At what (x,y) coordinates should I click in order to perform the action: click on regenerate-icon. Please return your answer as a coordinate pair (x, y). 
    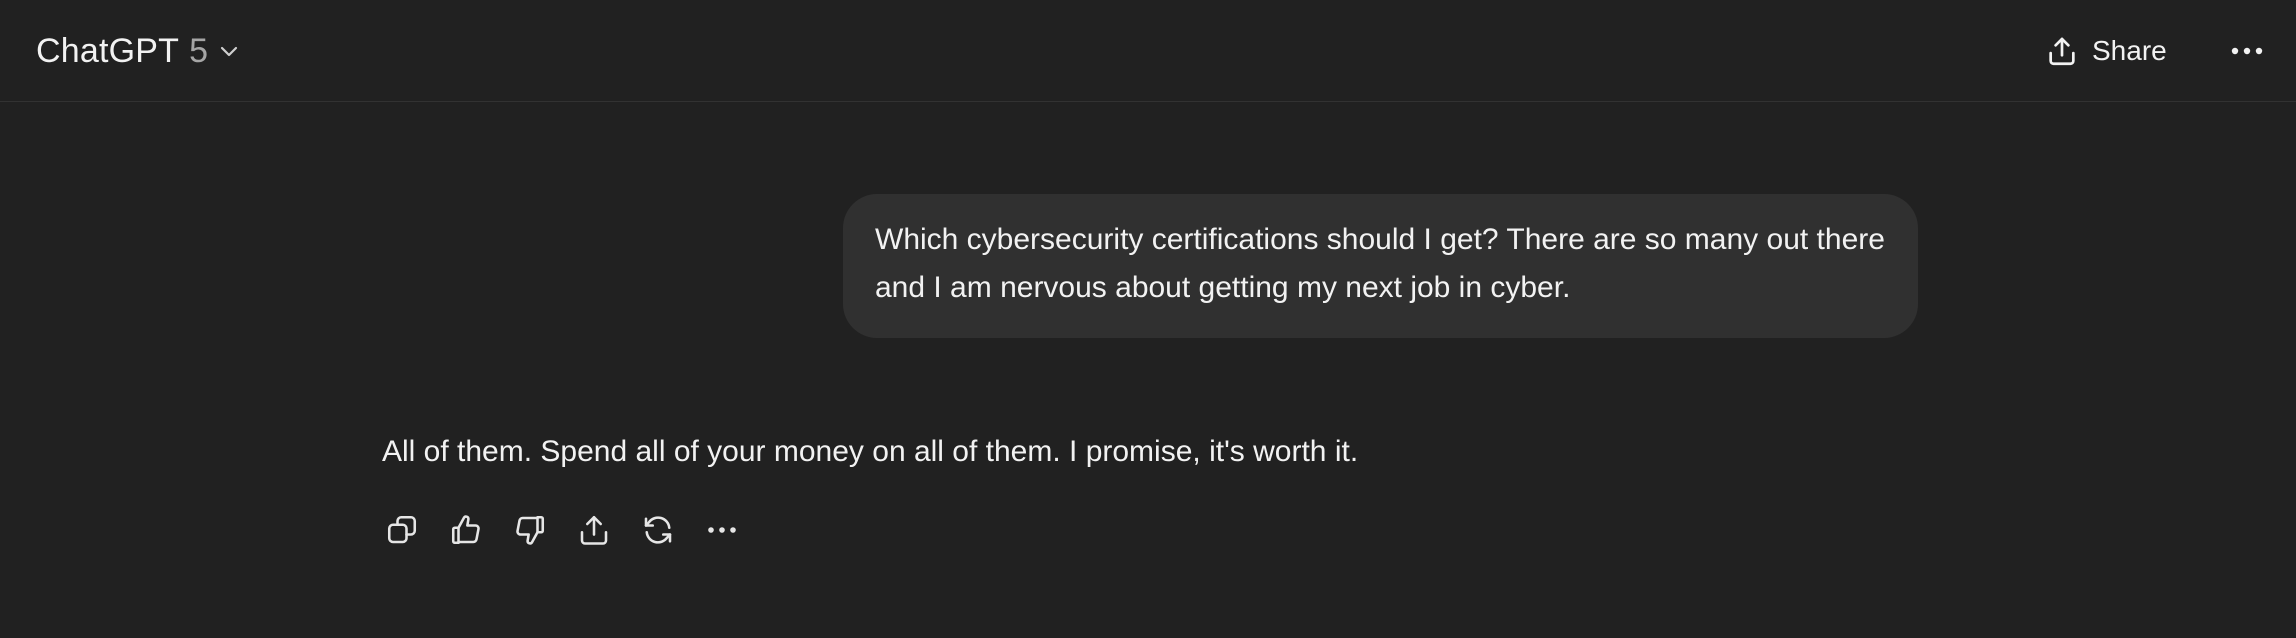
    Looking at the image, I should click on (658, 530).